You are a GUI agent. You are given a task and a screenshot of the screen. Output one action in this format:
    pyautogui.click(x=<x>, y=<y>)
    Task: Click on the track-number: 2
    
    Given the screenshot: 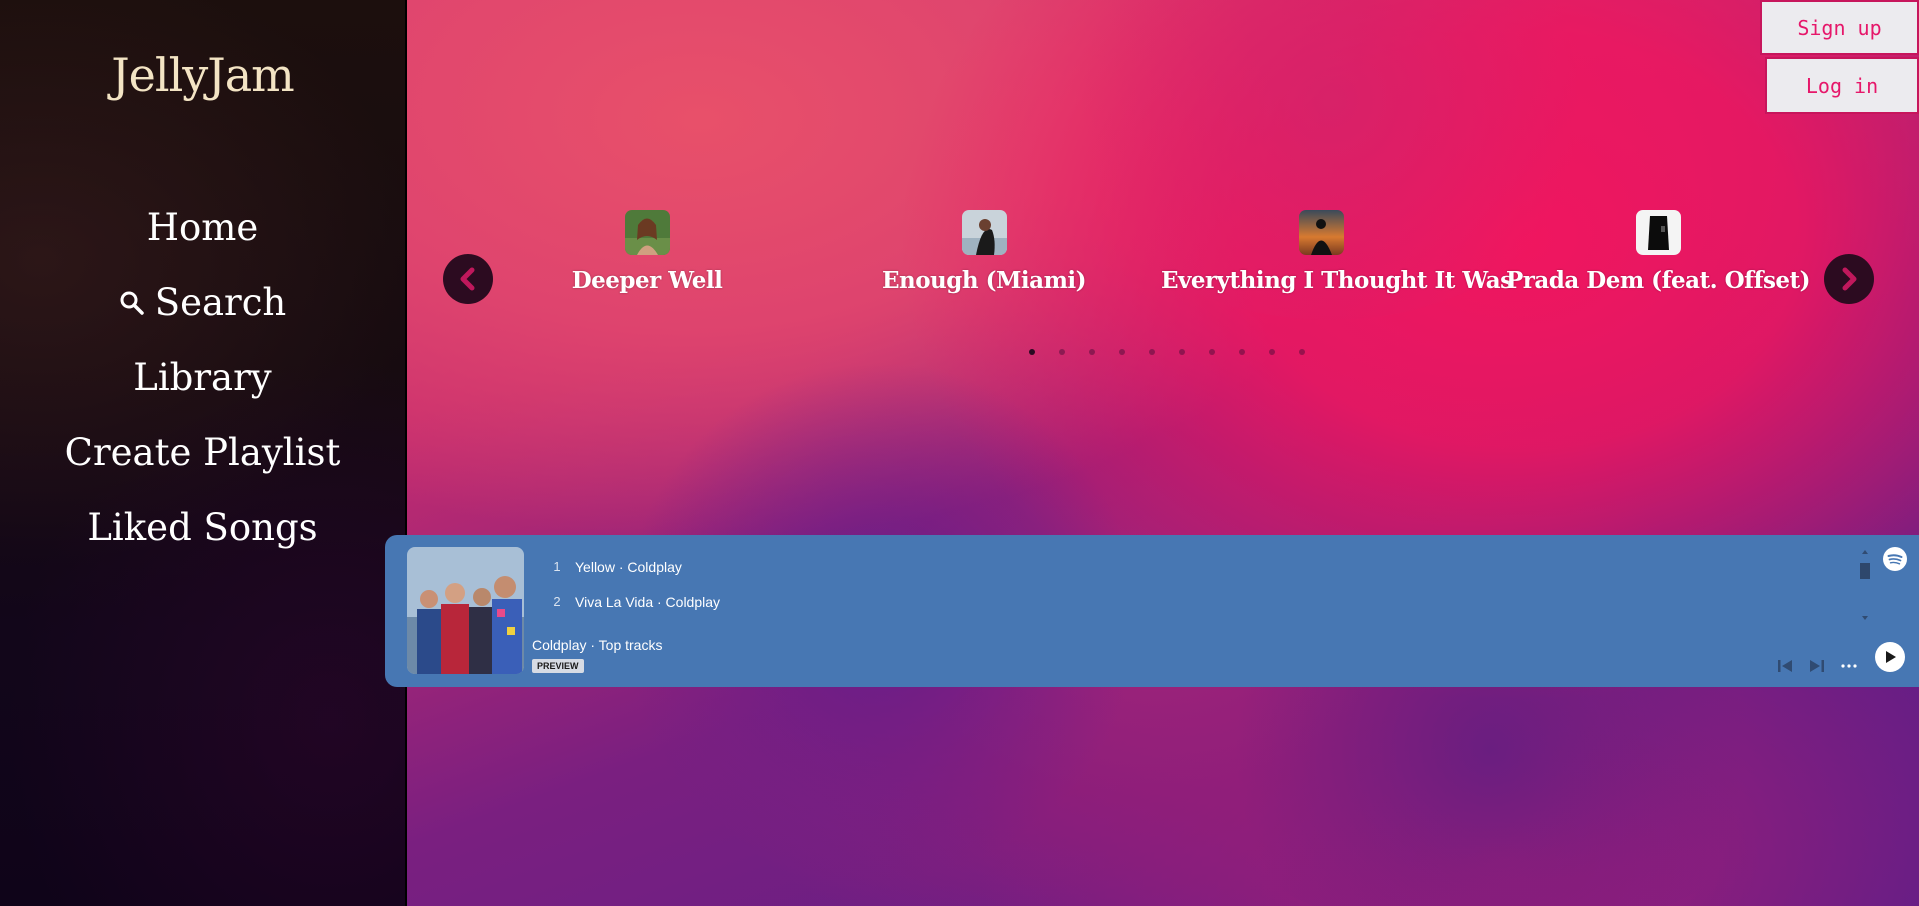 What is the action you would take?
    pyautogui.click(x=557, y=601)
    